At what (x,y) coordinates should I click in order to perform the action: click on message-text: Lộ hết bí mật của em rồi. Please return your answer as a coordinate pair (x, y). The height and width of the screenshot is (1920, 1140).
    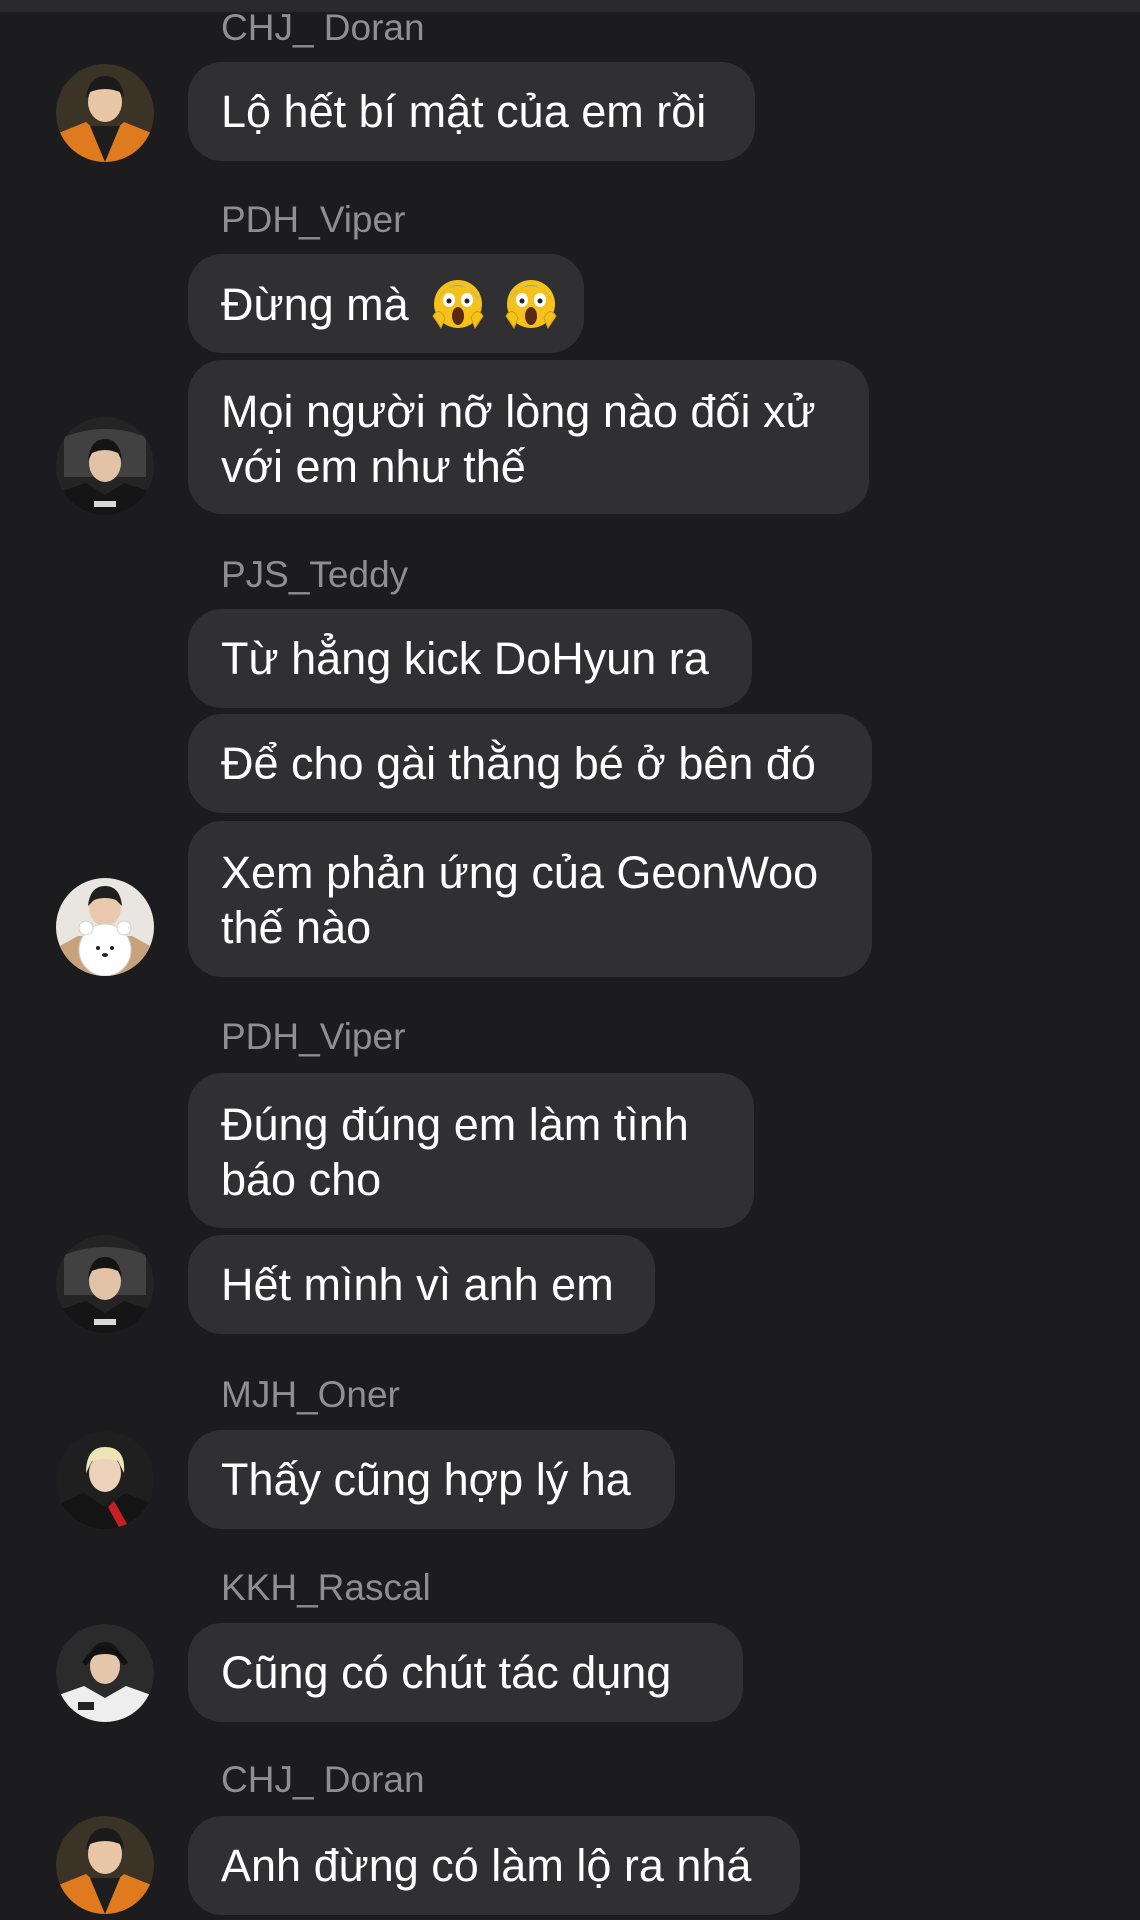
    Looking at the image, I should click on (464, 111).